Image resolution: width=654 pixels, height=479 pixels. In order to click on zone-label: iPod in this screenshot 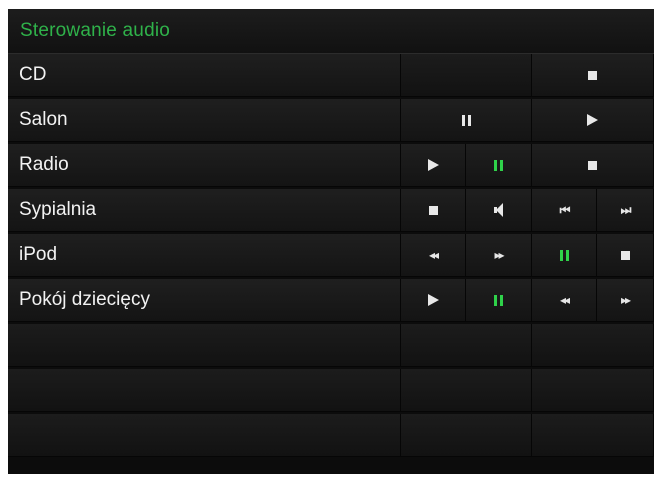, I will do `click(204, 255)`.